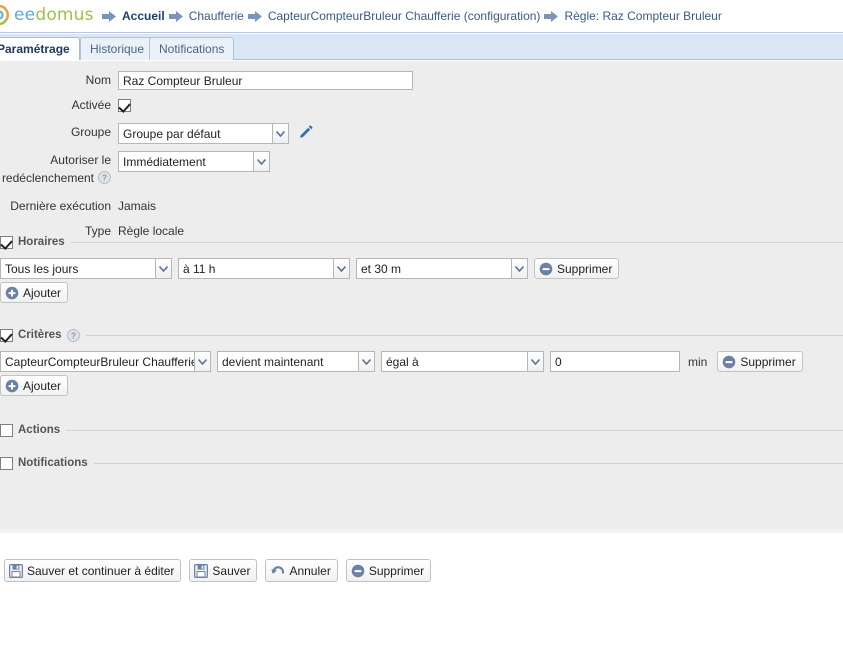 This screenshot has width=843, height=647. I want to click on field-row-activee: Activée, so click(421, 105).